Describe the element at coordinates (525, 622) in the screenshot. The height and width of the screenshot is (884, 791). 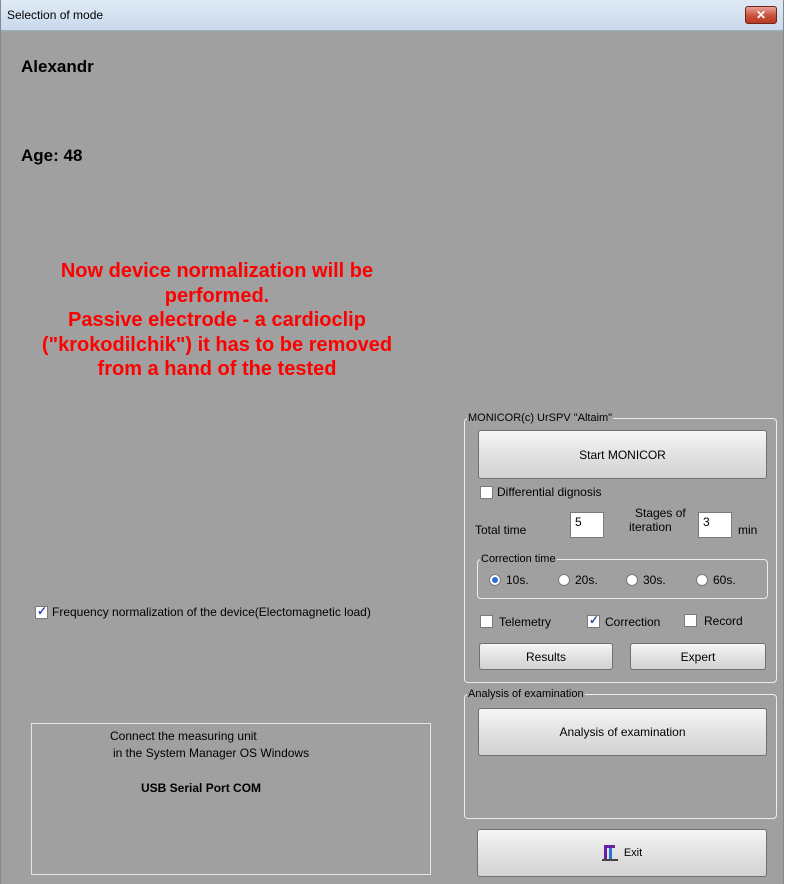
I see `telemetry-label: Telemetry` at that location.